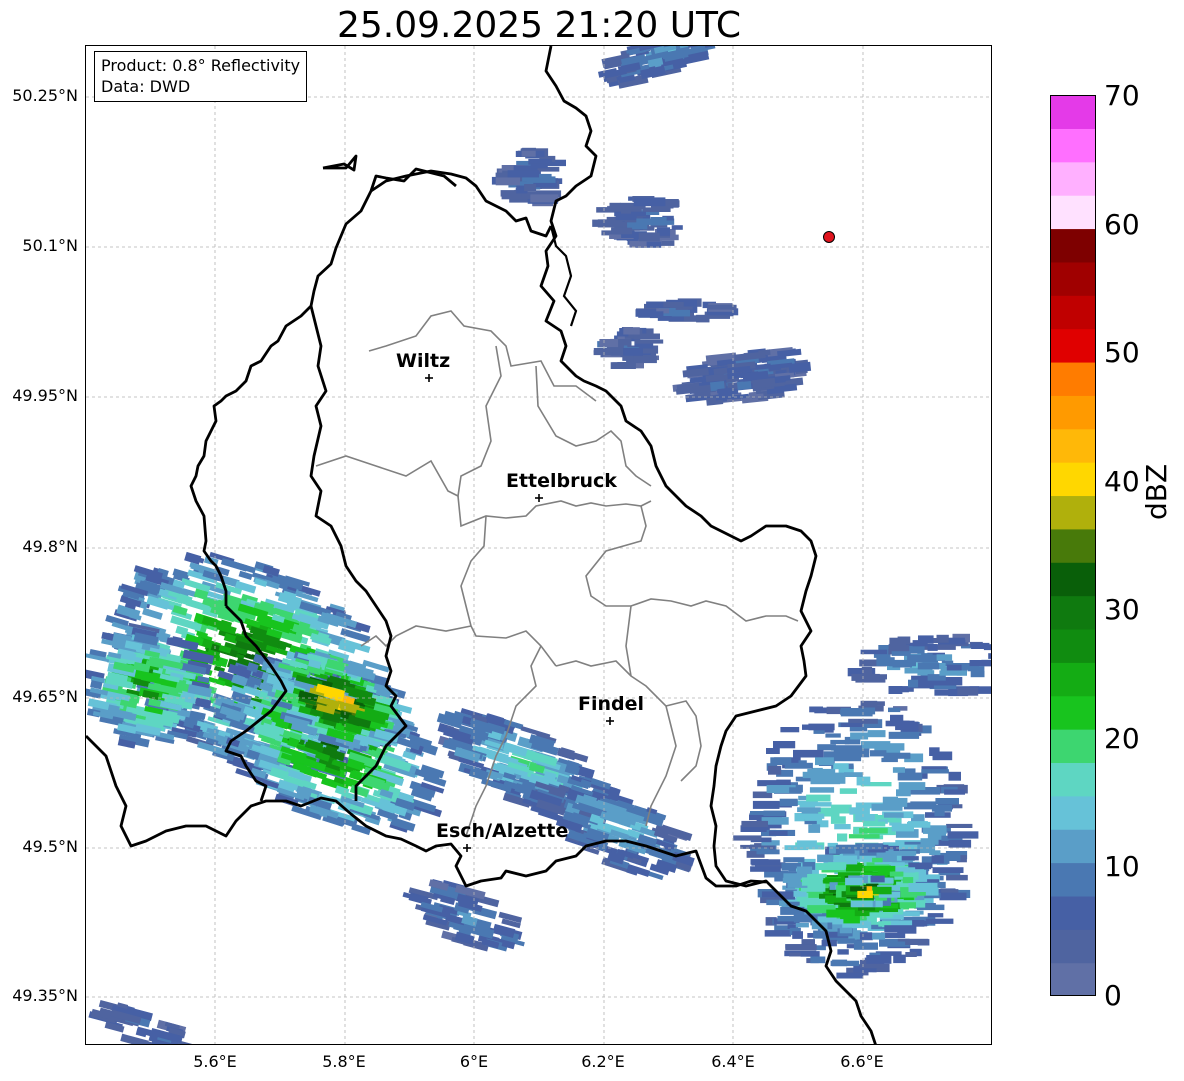 Image resolution: width=1184 pixels, height=1081 pixels. Describe the element at coordinates (862, 1061) in the screenshot. I see `lon-tick-label: 6.6°E` at that location.